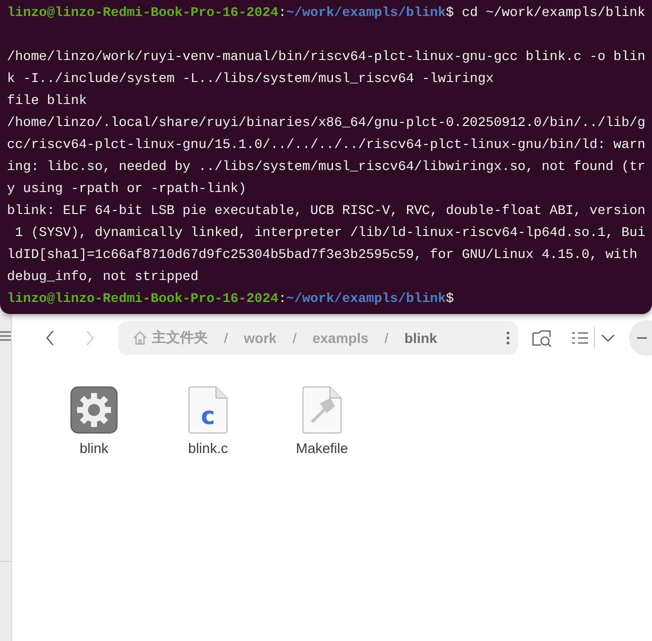 This screenshot has width=652, height=641. I want to click on breadcrumb-item: blink, so click(421, 338).